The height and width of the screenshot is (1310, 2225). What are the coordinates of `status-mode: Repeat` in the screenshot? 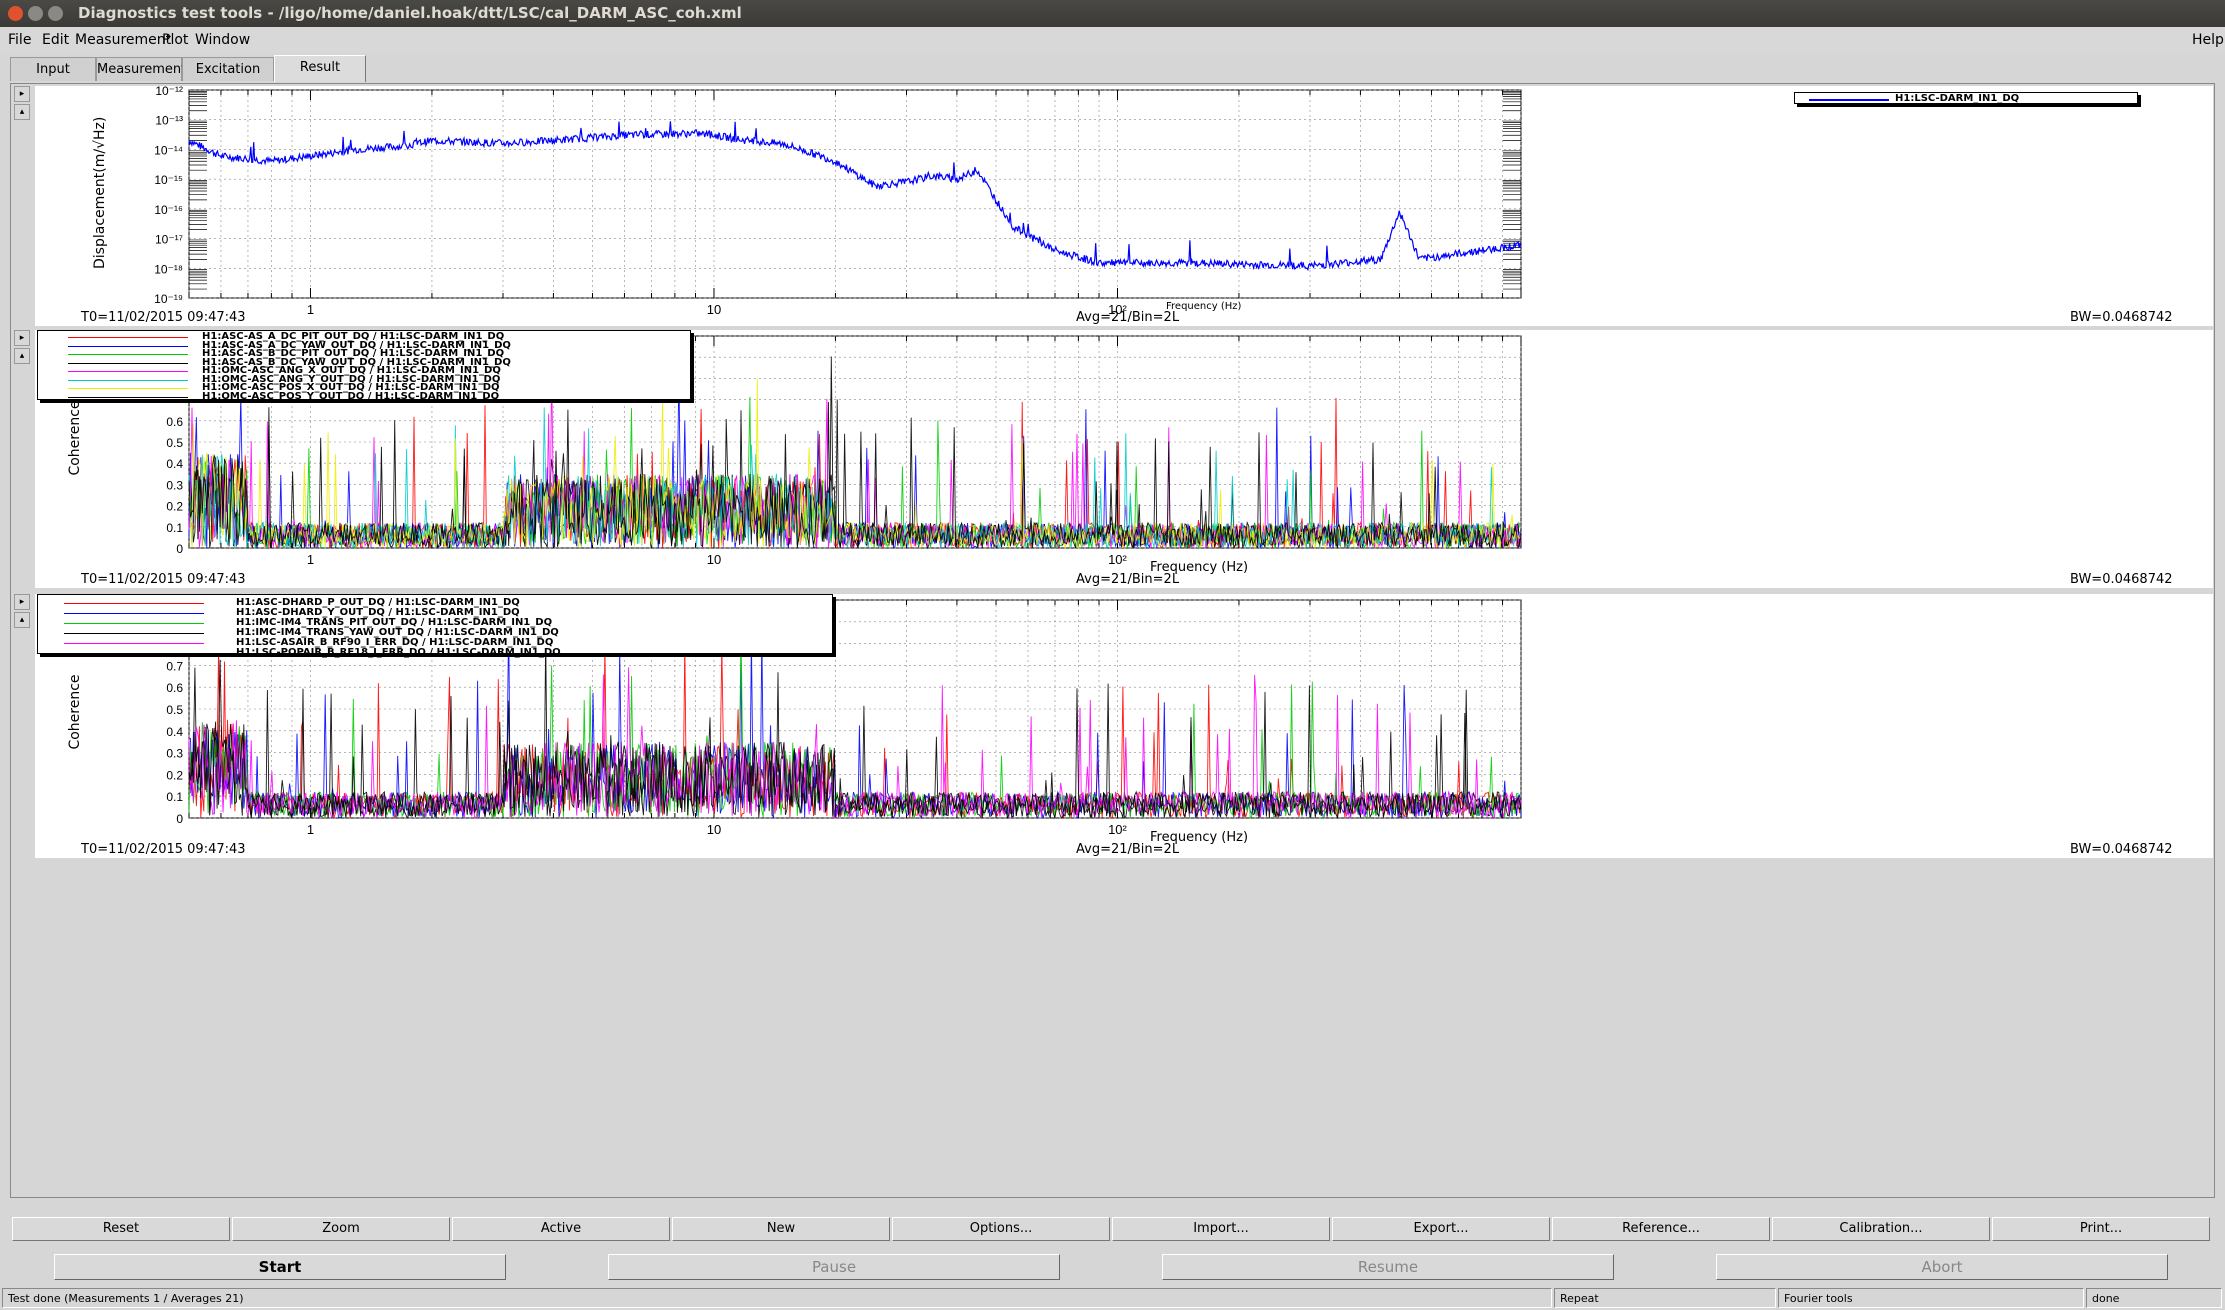 It's located at (1665, 1298).